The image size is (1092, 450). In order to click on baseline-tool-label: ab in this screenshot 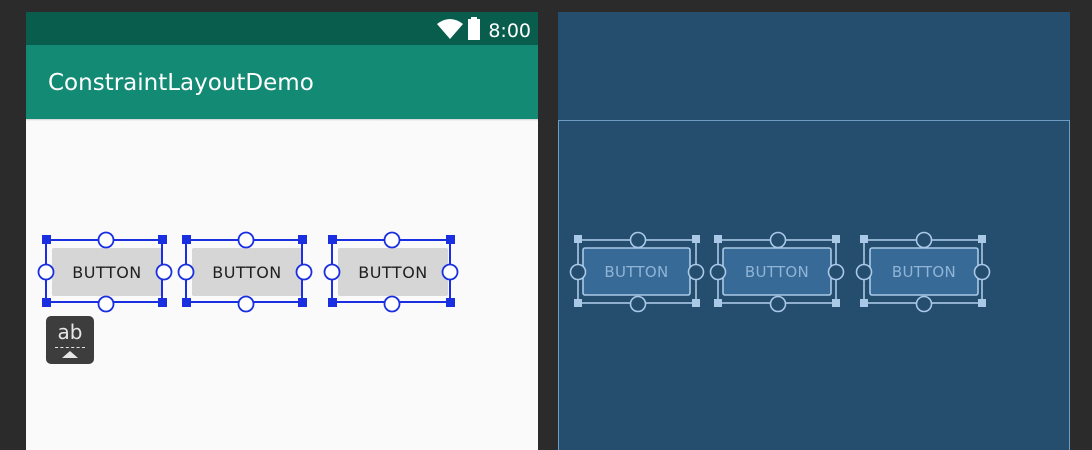, I will do `click(70, 332)`.